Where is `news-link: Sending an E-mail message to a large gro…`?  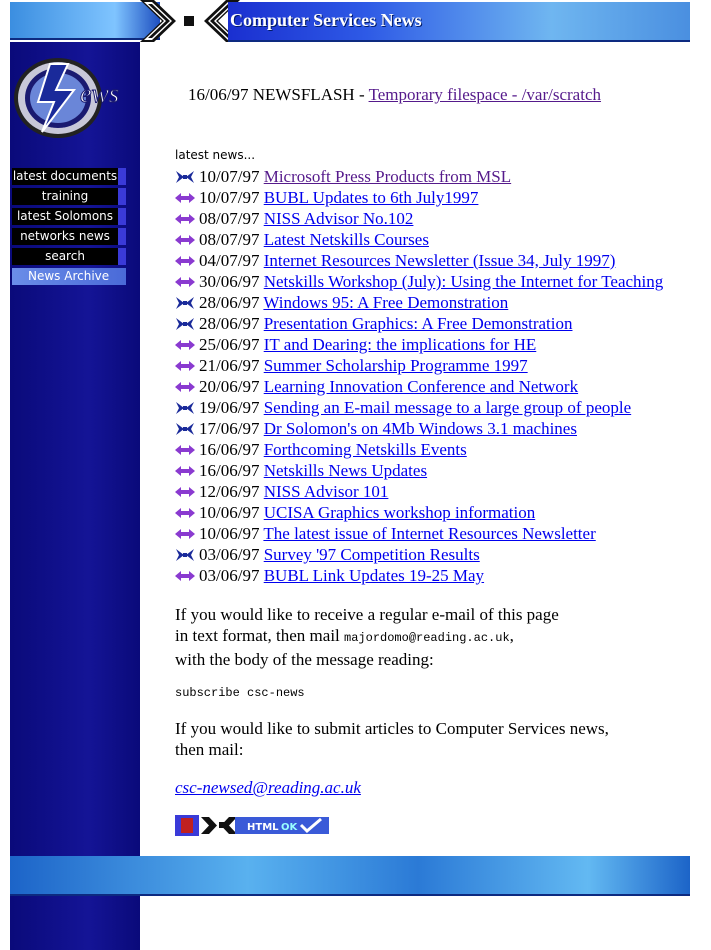
news-link: Sending an E-mail message to a large gro… is located at coordinates (447, 407).